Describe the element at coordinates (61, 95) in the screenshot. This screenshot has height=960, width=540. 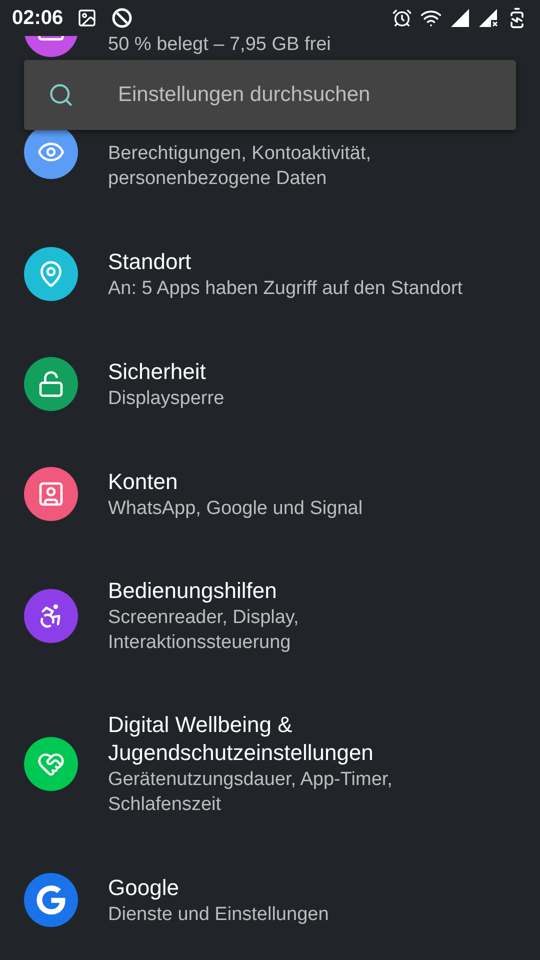
I see `search-icon` at that location.